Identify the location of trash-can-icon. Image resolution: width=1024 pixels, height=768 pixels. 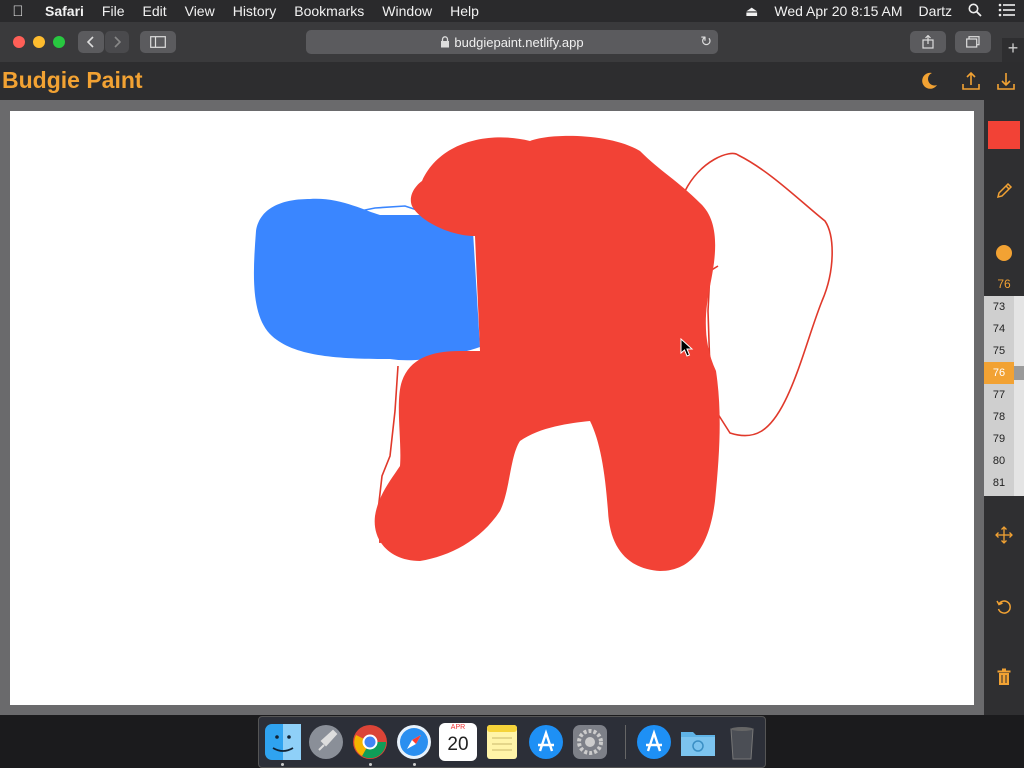
(742, 742).